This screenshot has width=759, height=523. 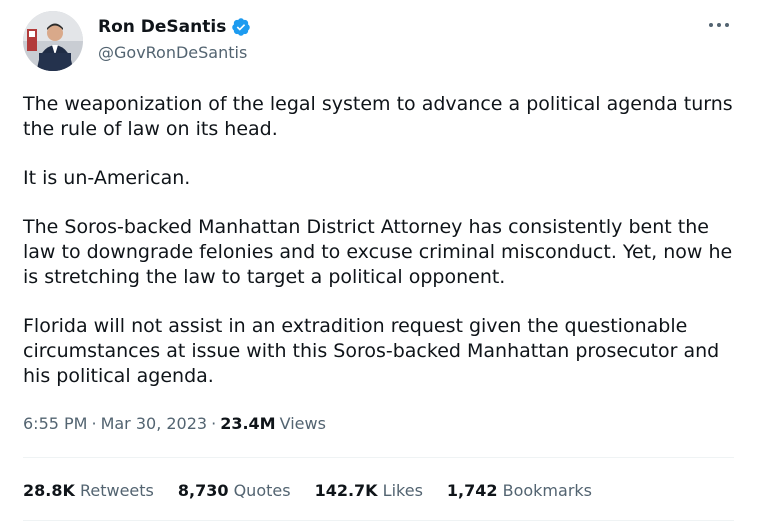 I want to click on retweets-stat: 28.8K Retweets, so click(x=88, y=490).